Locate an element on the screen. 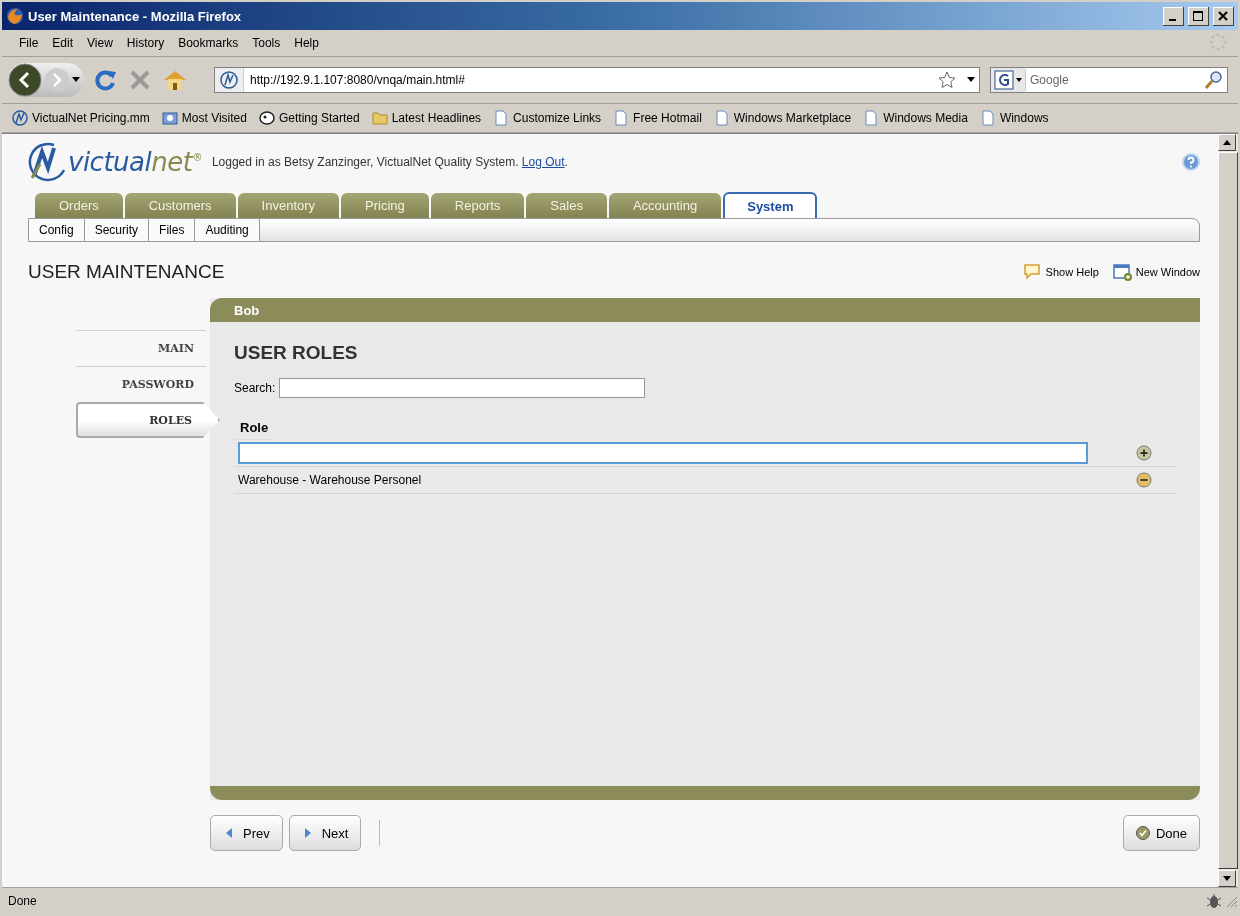 This screenshot has width=1240, height=916. subtab: Files is located at coordinates (172, 230).